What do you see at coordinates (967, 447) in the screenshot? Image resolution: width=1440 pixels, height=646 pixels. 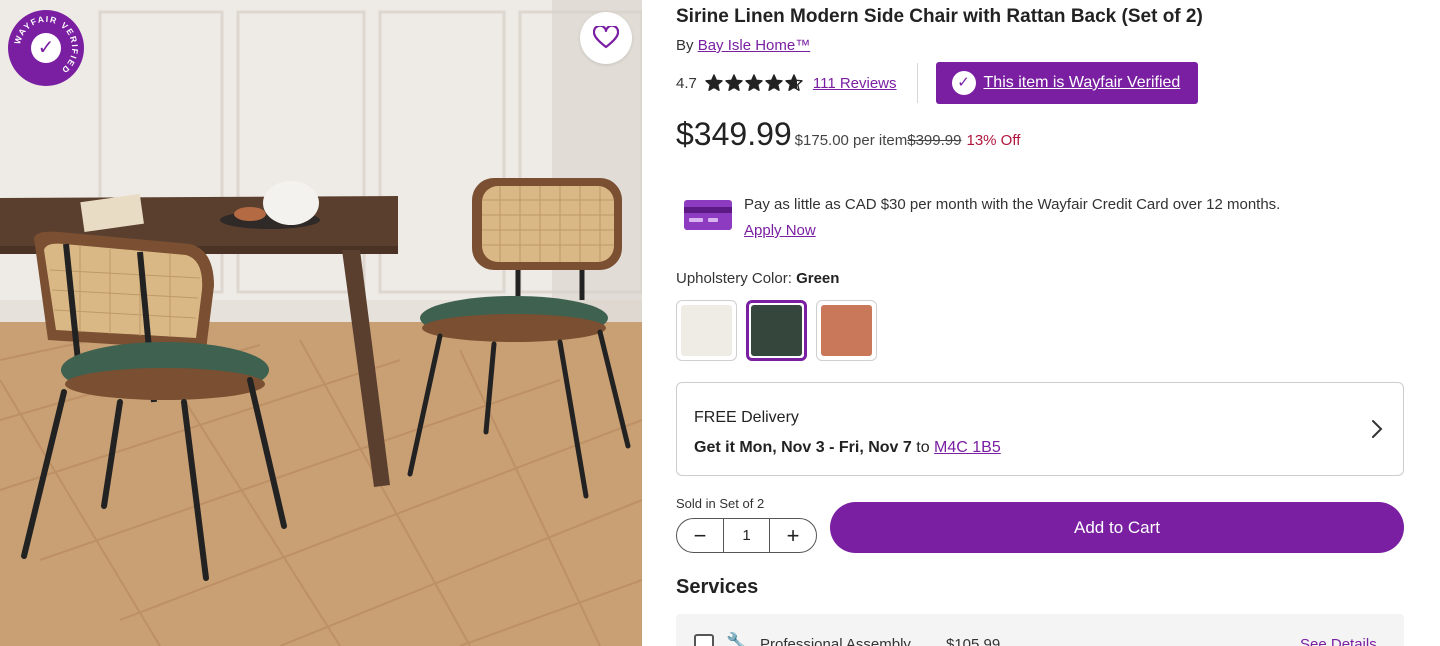 I see `postal-code-link: M4C 1B5` at bounding box center [967, 447].